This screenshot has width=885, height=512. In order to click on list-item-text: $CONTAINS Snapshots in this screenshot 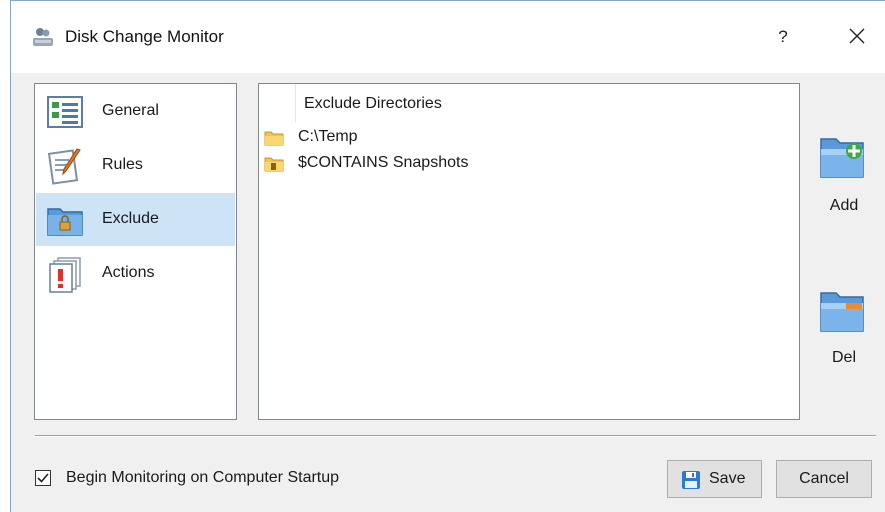, I will do `click(383, 162)`.